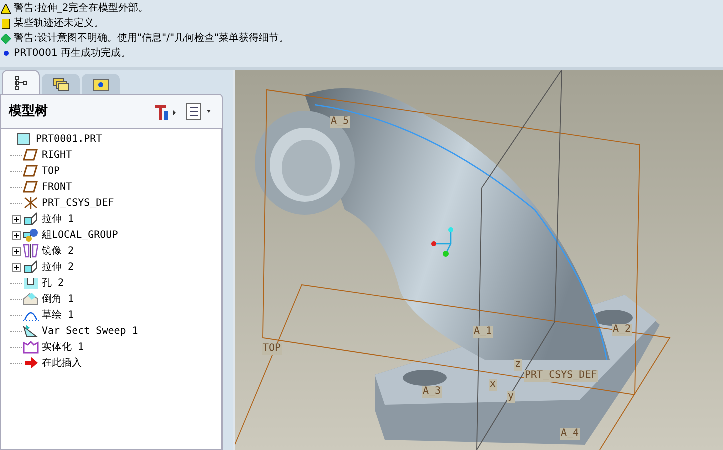 This screenshot has height=450, width=723. What do you see at coordinates (31, 251) in the screenshot?
I see `mirror-icon` at bounding box center [31, 251].